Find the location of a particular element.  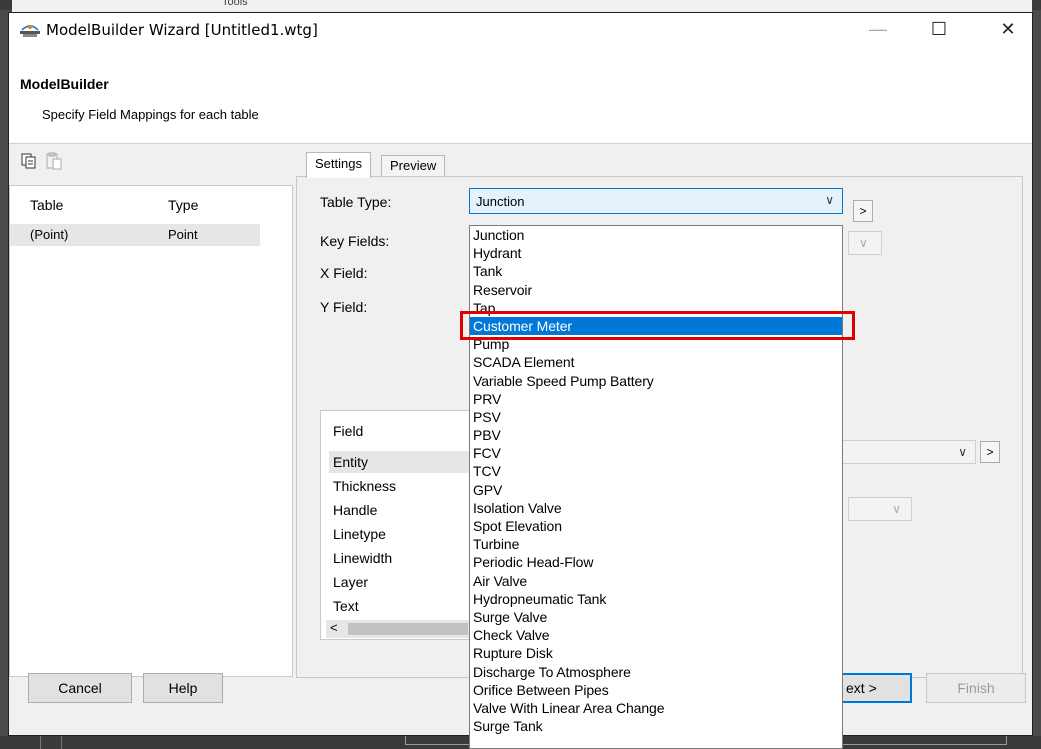

secondary-select: ∨ is located at coordinates (880, 509).